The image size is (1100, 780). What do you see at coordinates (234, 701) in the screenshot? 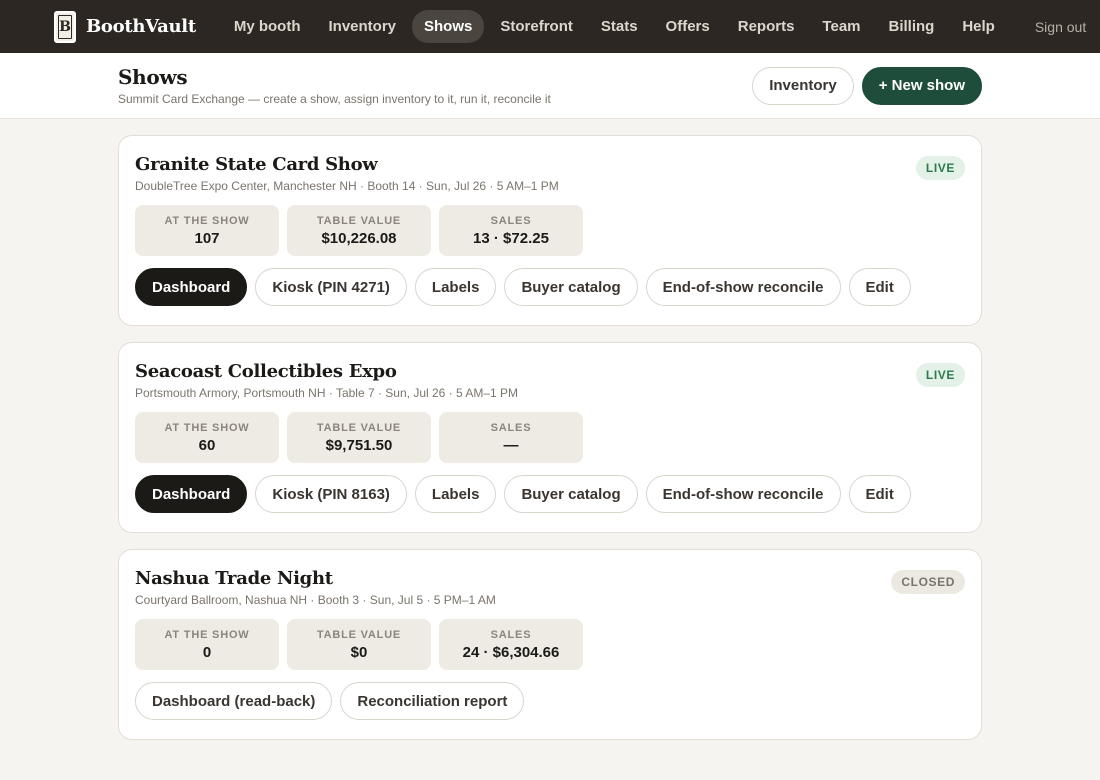
I see `dashboard-readback-button: Dashboard (read-back)` at bounding box center [234, 701].